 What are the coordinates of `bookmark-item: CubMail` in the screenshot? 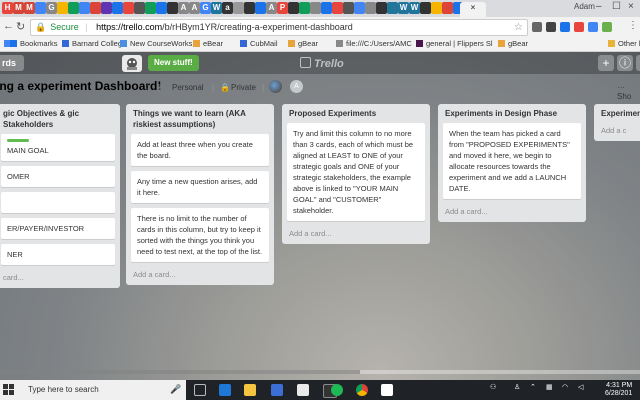 It's located at (259, 43).